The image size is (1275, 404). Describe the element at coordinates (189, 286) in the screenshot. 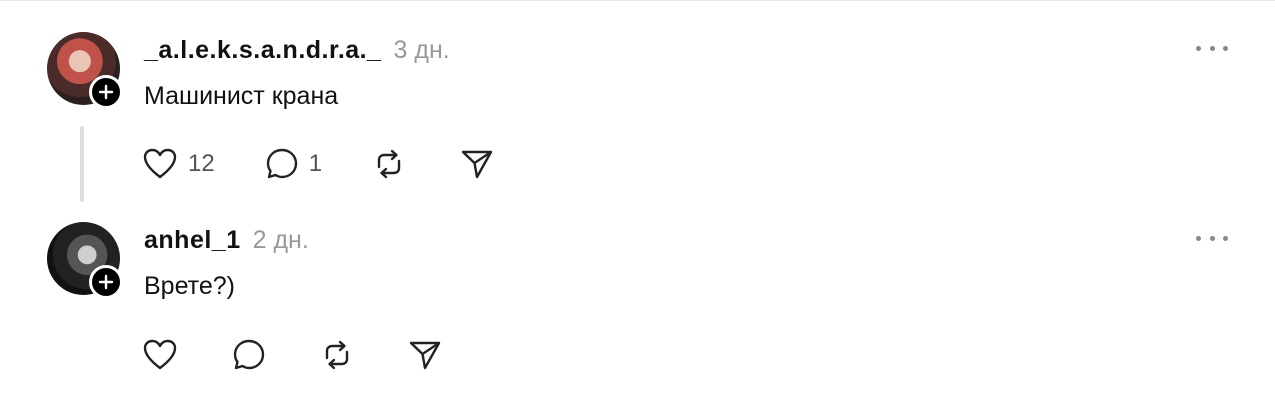

I see `comment-text: Врете?)` at that location.